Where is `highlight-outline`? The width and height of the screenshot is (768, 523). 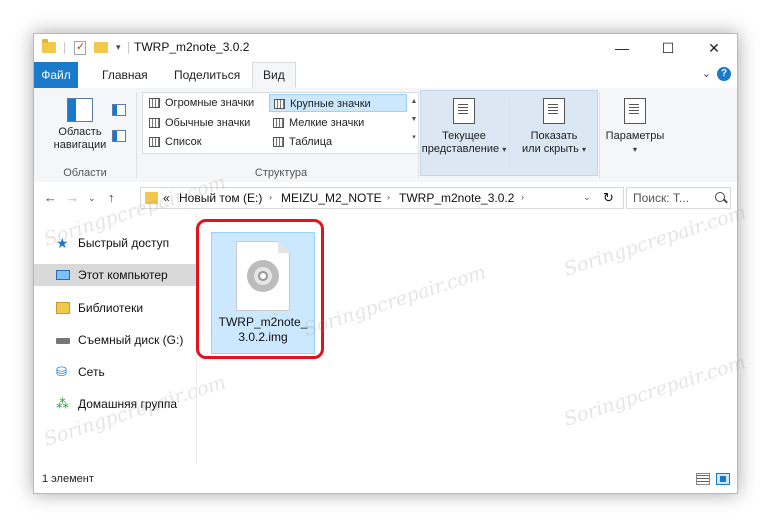
highlight-outline is located at coordinates (260, 289).